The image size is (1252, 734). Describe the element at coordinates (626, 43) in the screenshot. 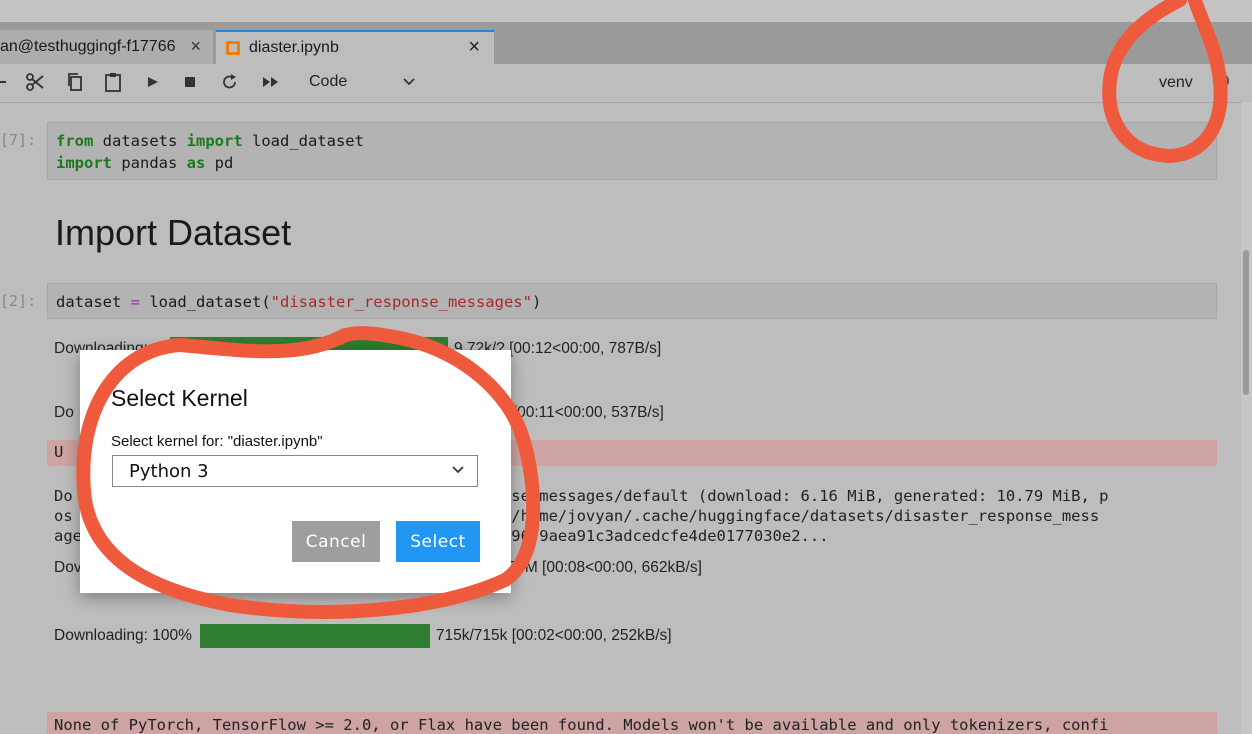

I see `tab-bar: an@testhuggingf-f17766 × diaster.ipynb ×` at that location.